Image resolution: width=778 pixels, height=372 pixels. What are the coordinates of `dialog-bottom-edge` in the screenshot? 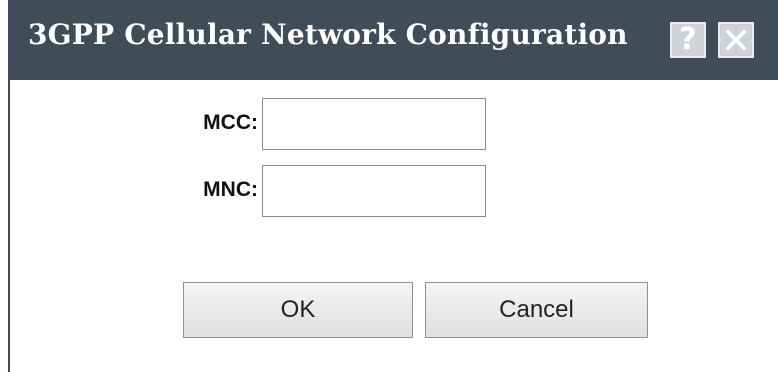 It's located at (394, 369).